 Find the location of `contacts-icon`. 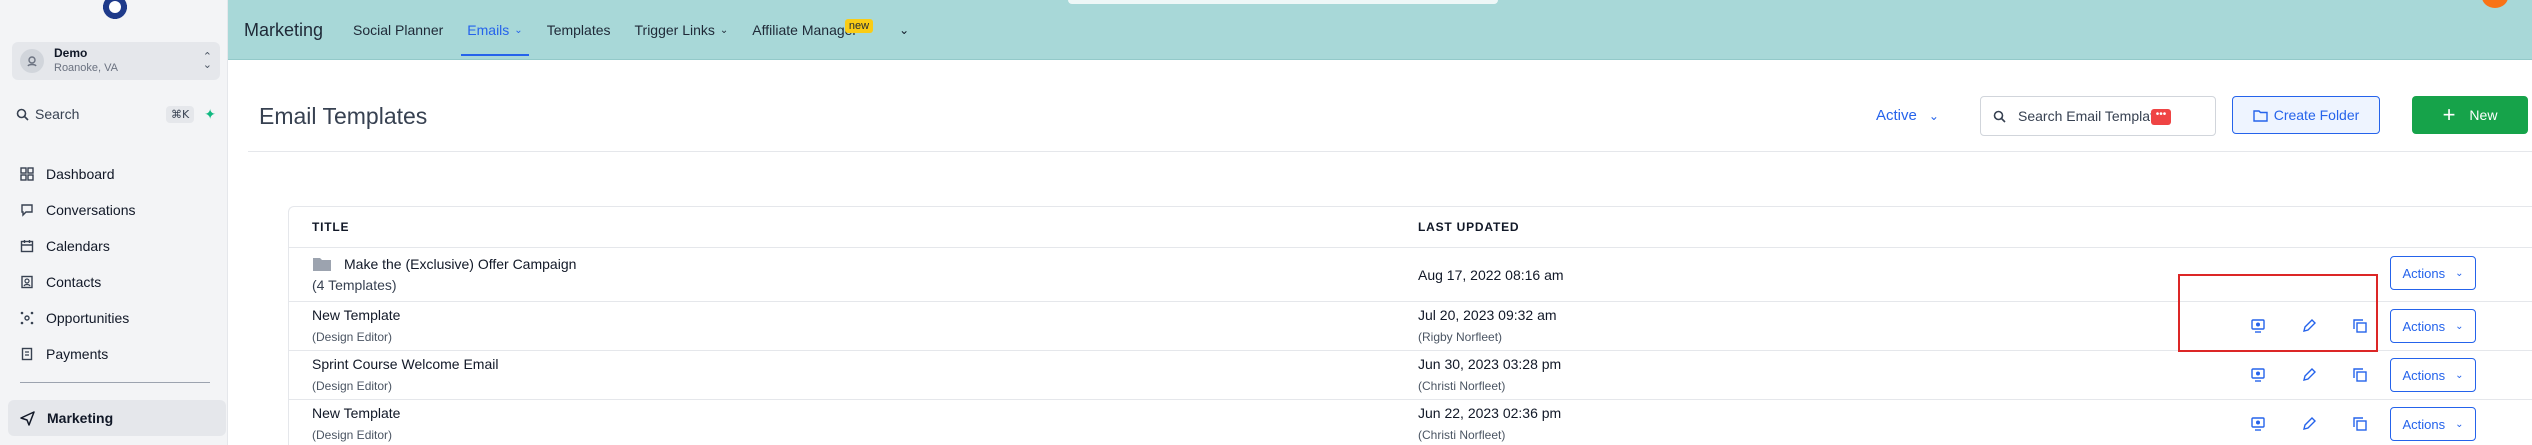

contacts-icon is located at coordinates (27, 282).